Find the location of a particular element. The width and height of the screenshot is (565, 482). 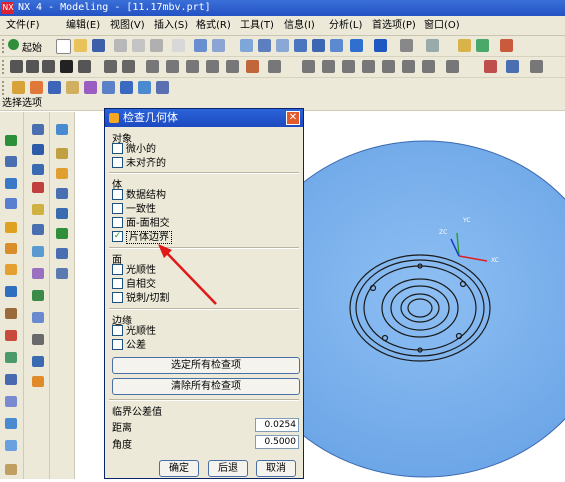

annotation-arrow-layer is located at coordinates (187, 274).